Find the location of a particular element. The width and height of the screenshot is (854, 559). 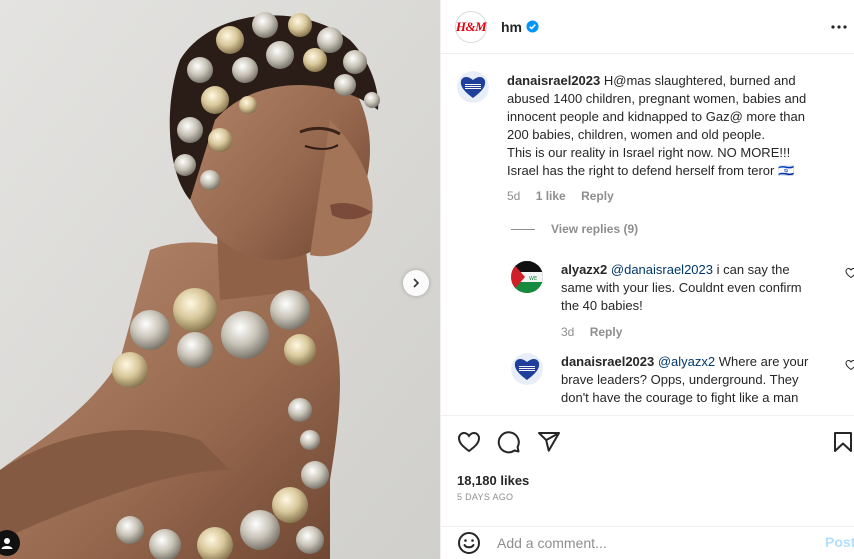

reply-meta: 3d Reply is located at coordinates (597, 332).